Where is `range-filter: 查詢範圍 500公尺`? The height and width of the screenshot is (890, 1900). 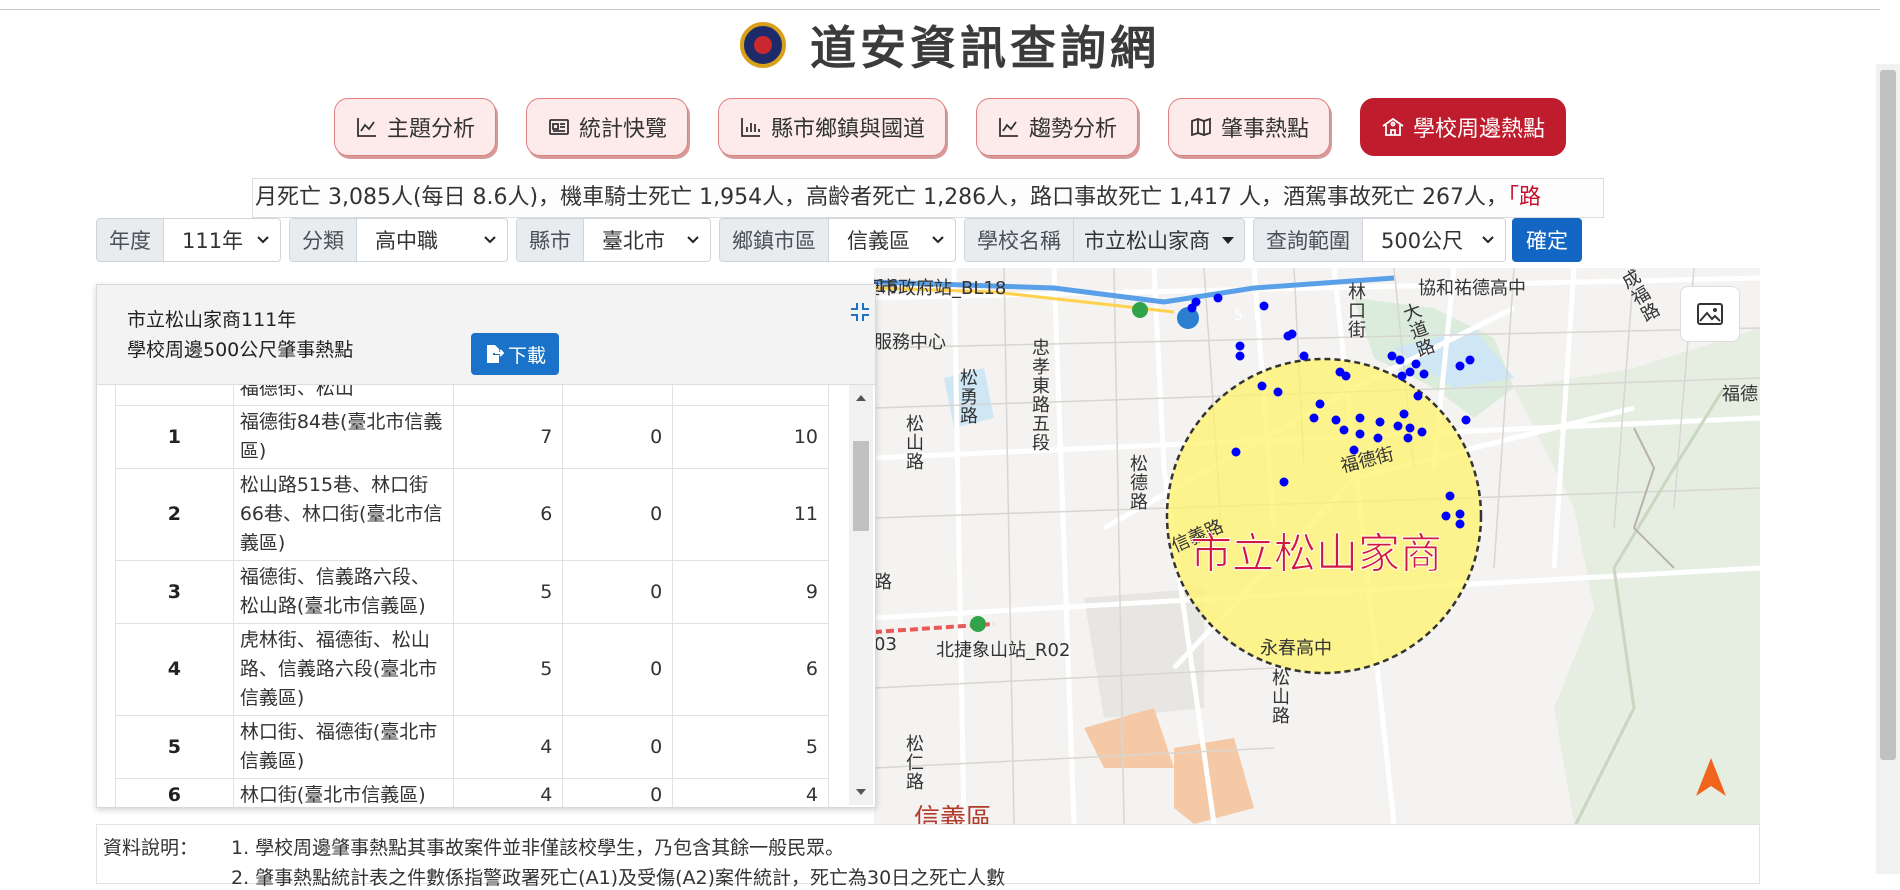 range-filter: 查詢範圍 500公尺 is located at coordinates (1379, 240).